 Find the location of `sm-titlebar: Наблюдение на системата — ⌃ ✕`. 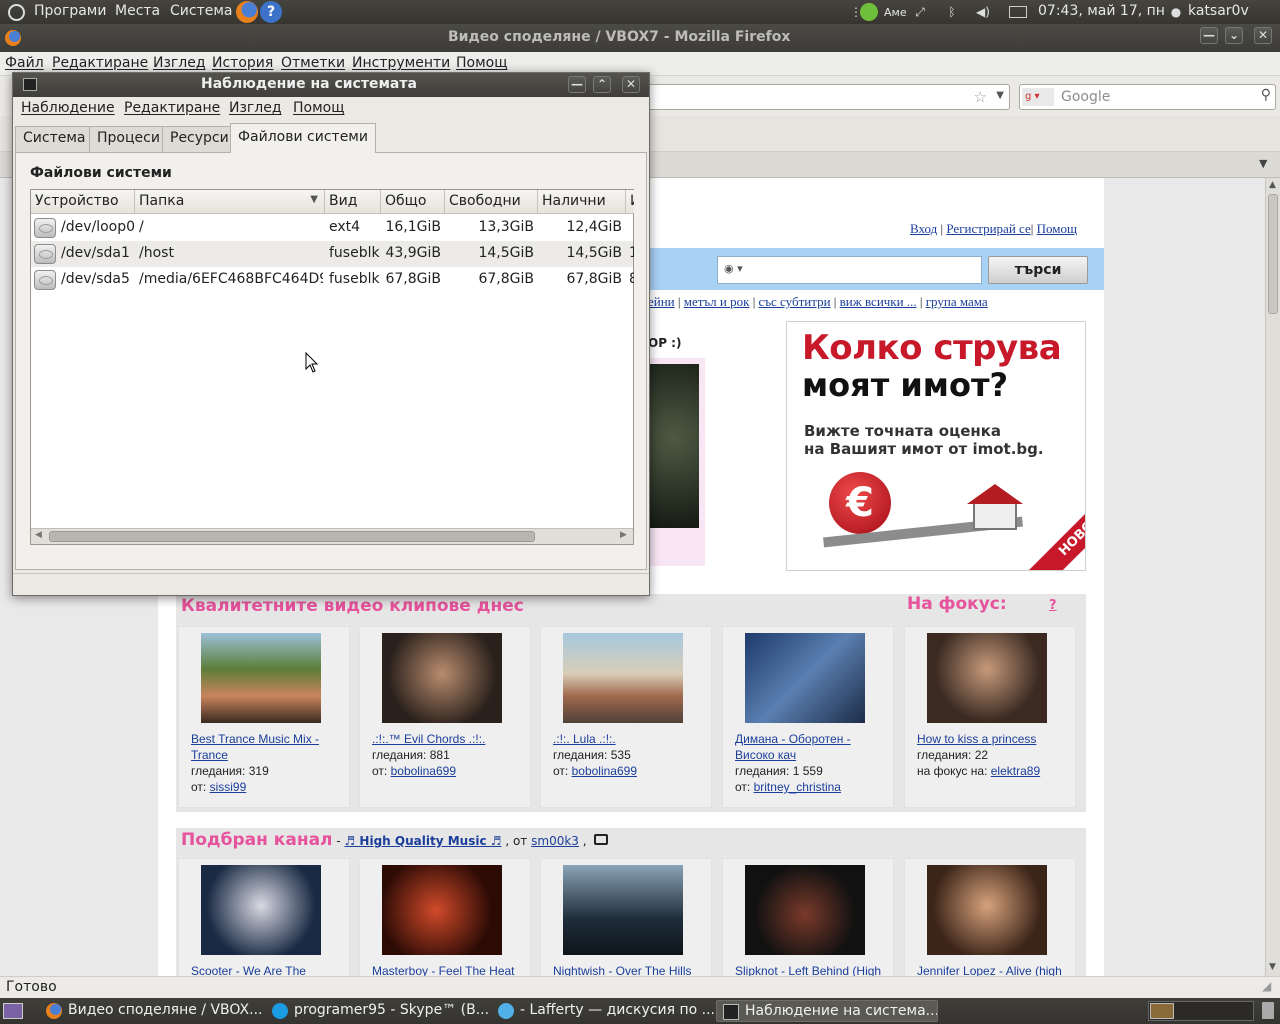

sm-titlebar: Наблюдение на системата — ⌃ ✕ is located at coordinates (331, 85).